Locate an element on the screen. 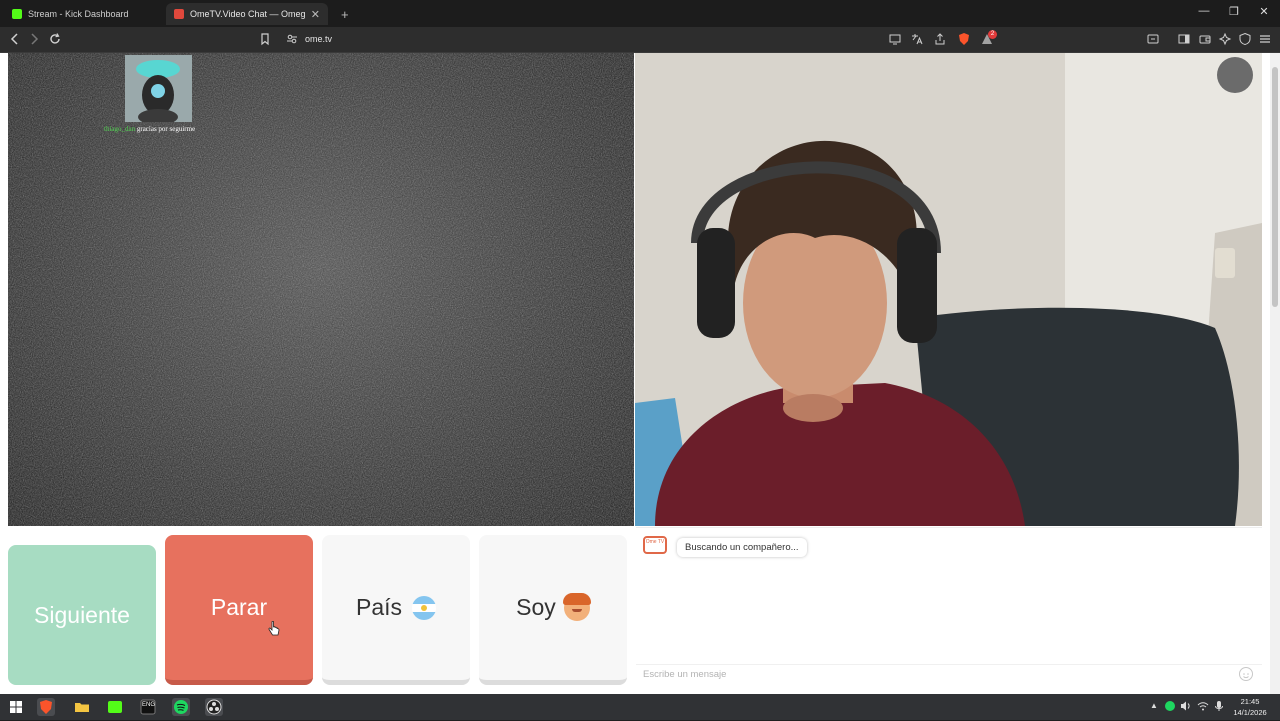  gender-selector-button: Soy is located at coordinates (553, 610).